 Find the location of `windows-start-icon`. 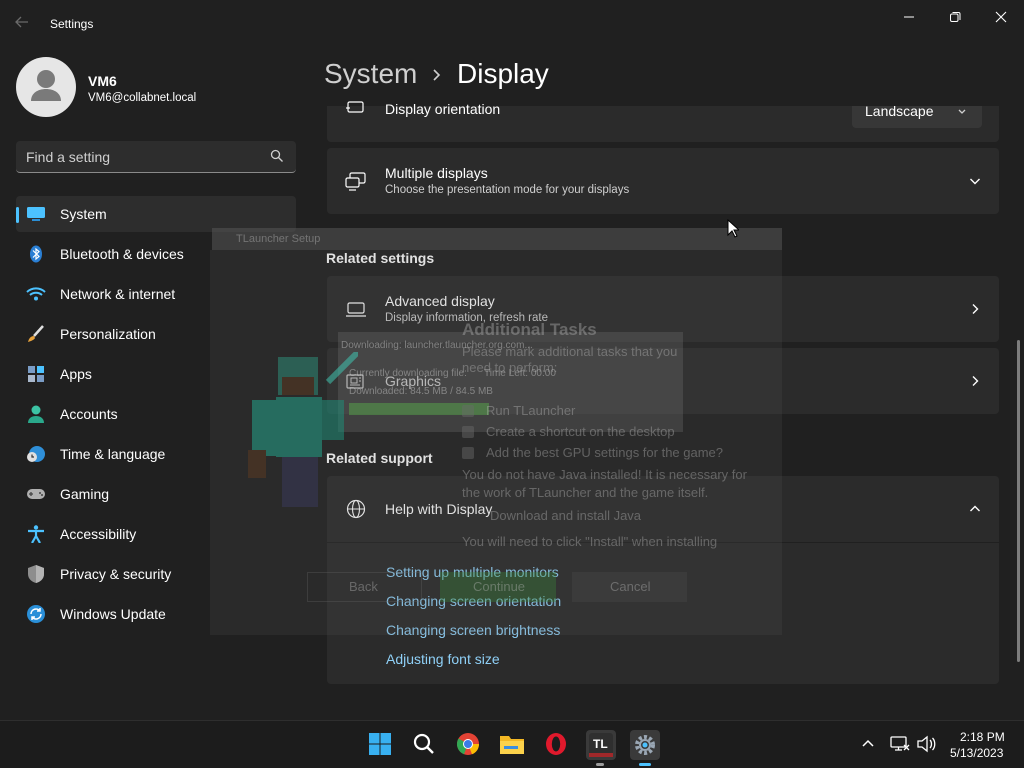

windows-start-icon is located at coordinates (380, 744).